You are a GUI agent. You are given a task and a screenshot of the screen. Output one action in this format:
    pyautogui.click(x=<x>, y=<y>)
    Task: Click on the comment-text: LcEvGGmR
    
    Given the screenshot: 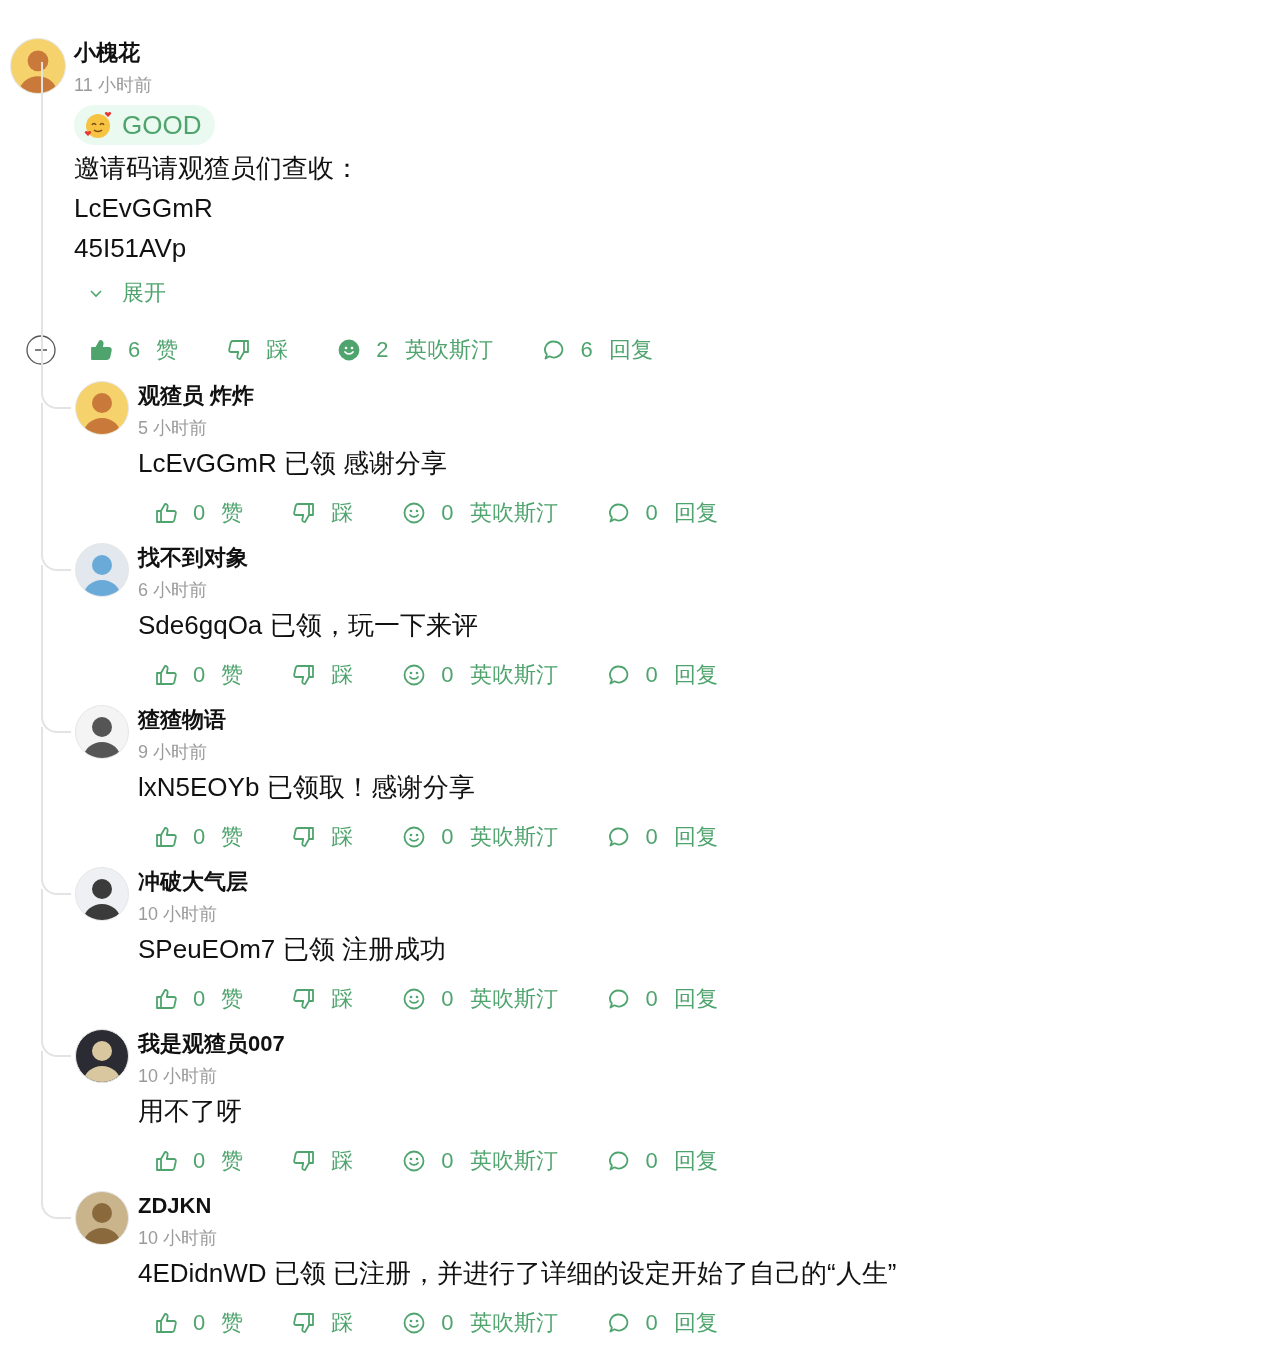 What is the action you would take?
    pyautogui.click(x=144, y=208)
    